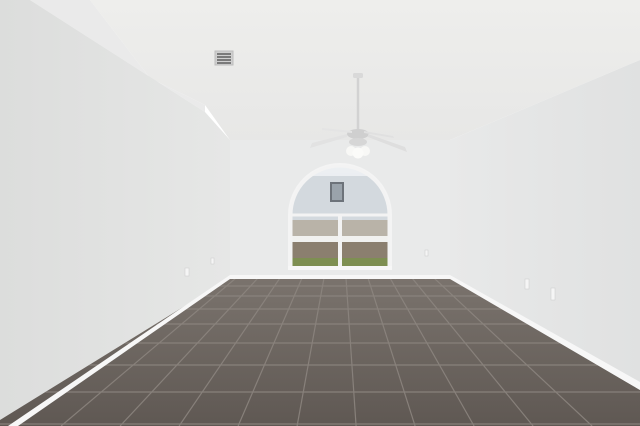  What do you see at coordinates (340, 277) in the screenshot?
I see `back-baseboard` at bounding box center [340, 277].